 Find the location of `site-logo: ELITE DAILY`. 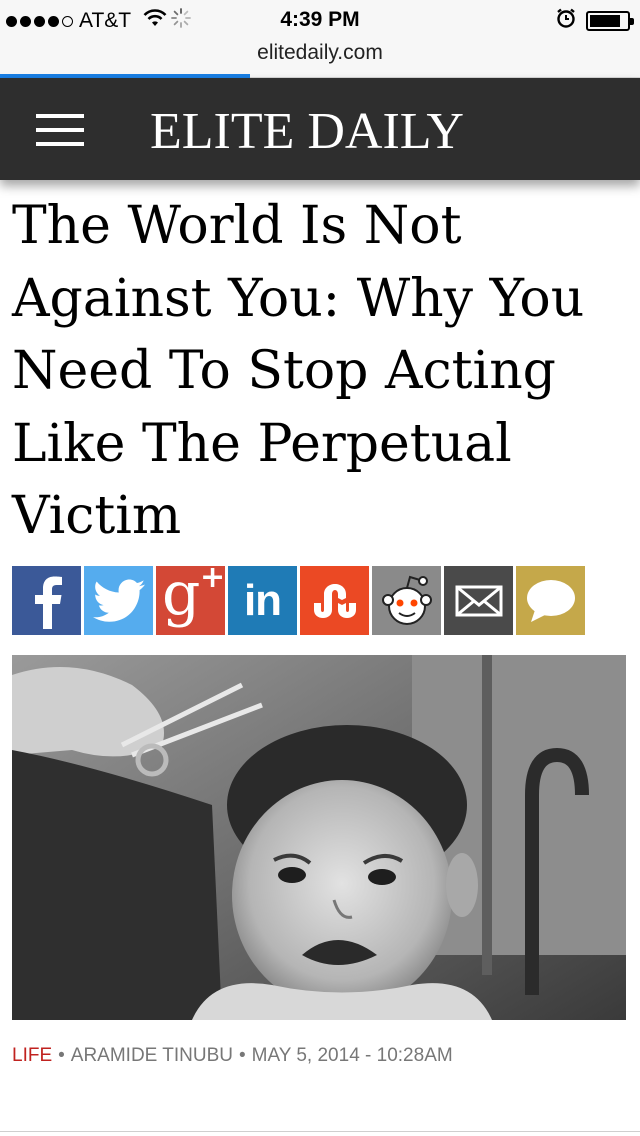

site-logo: ELITE DAILY is located at coordinates (307, 131).